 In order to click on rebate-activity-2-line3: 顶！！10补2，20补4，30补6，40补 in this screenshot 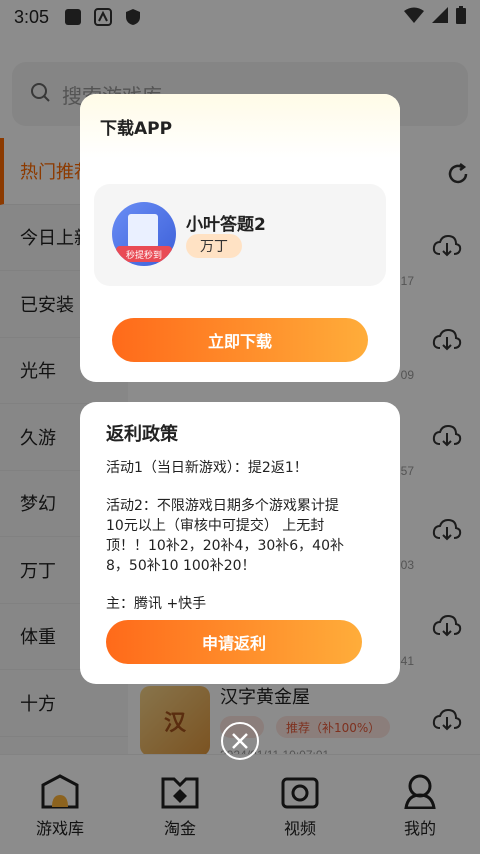, I will do `click(225, 546)`.